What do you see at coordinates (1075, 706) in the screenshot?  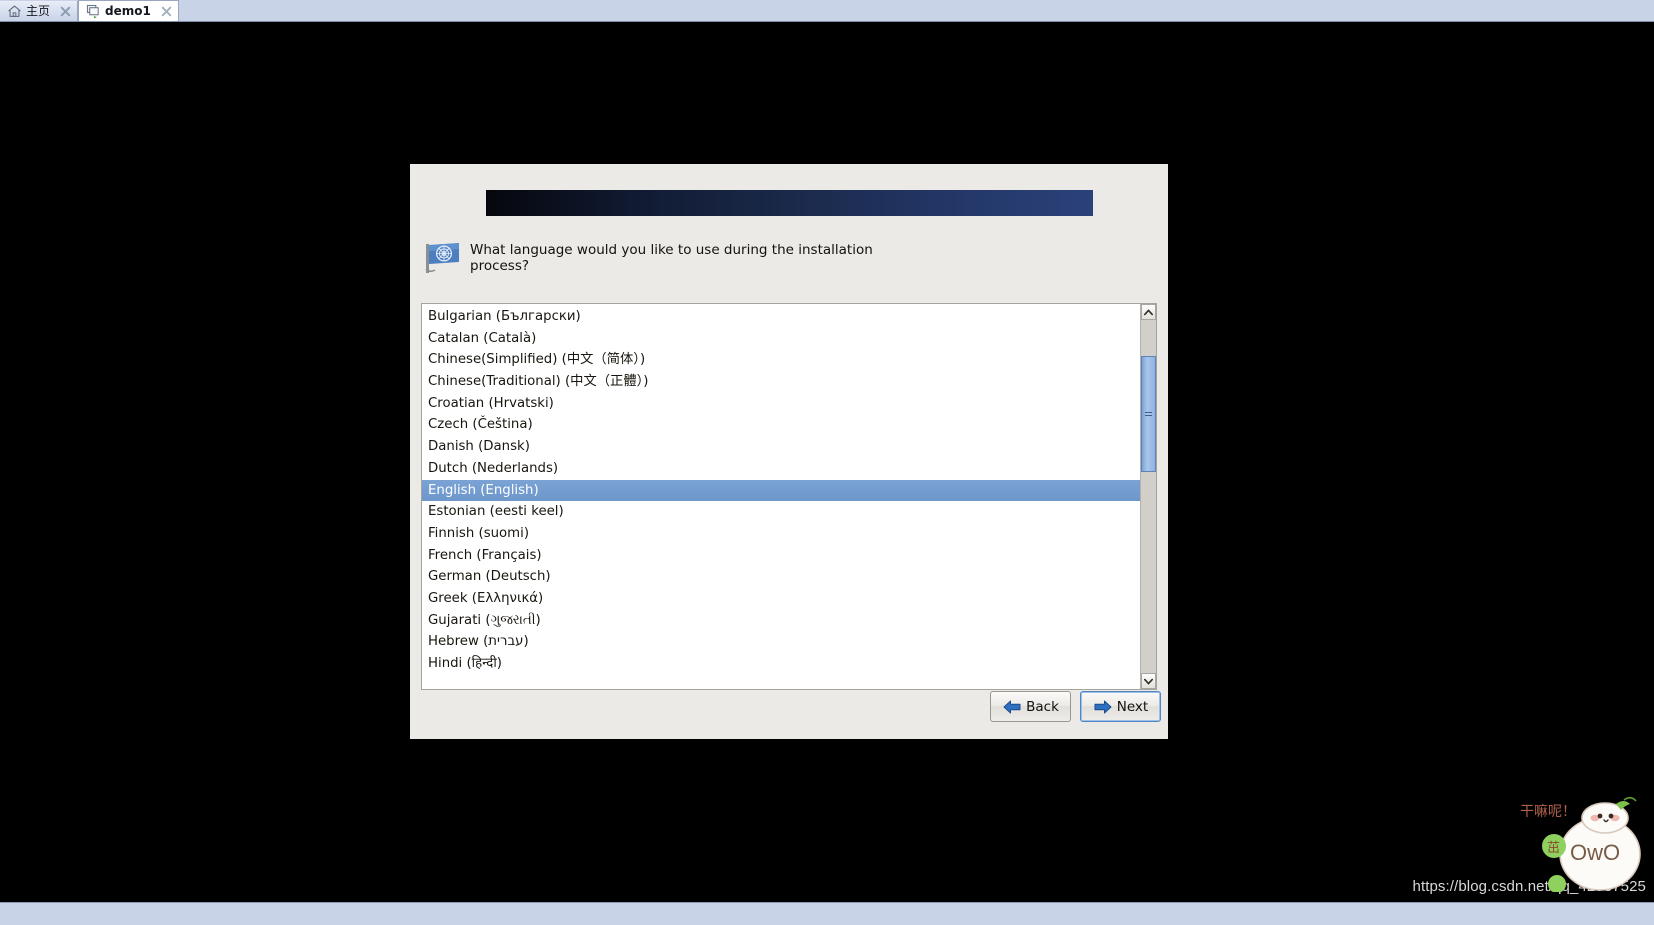 I see `installer-button-bar: Back Next` at bounding box center [1075, 706].